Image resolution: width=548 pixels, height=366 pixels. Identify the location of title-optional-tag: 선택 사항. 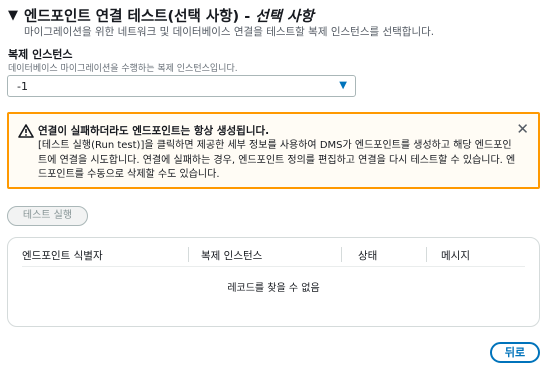
(284, 17).